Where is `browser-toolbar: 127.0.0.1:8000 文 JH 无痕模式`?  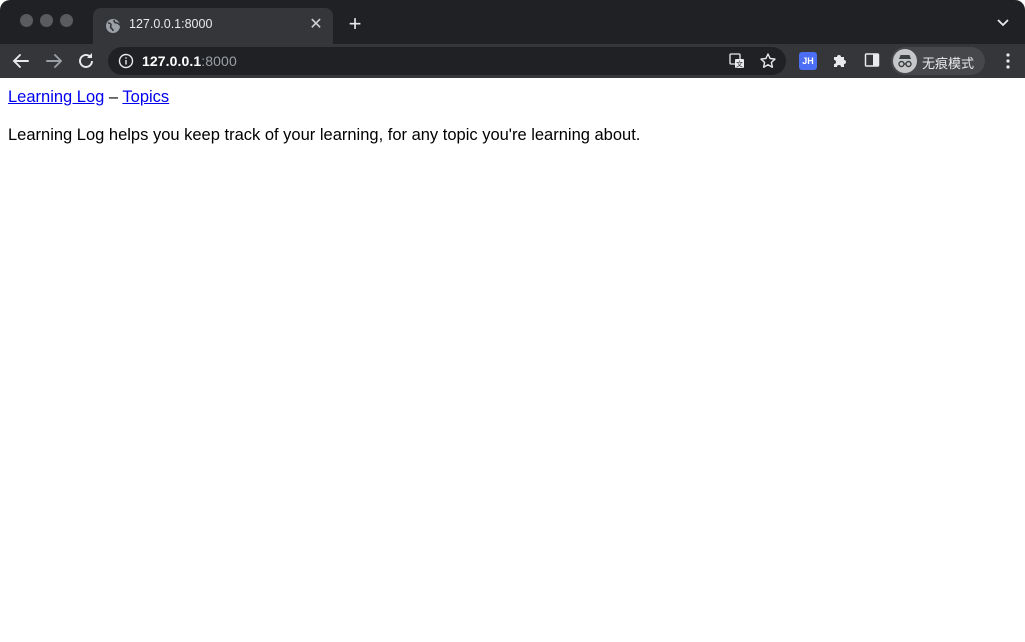
browser-toolbar: 127.0.0.1:8000 文 JH 无痕模式 is located at coordinates (512, 61).